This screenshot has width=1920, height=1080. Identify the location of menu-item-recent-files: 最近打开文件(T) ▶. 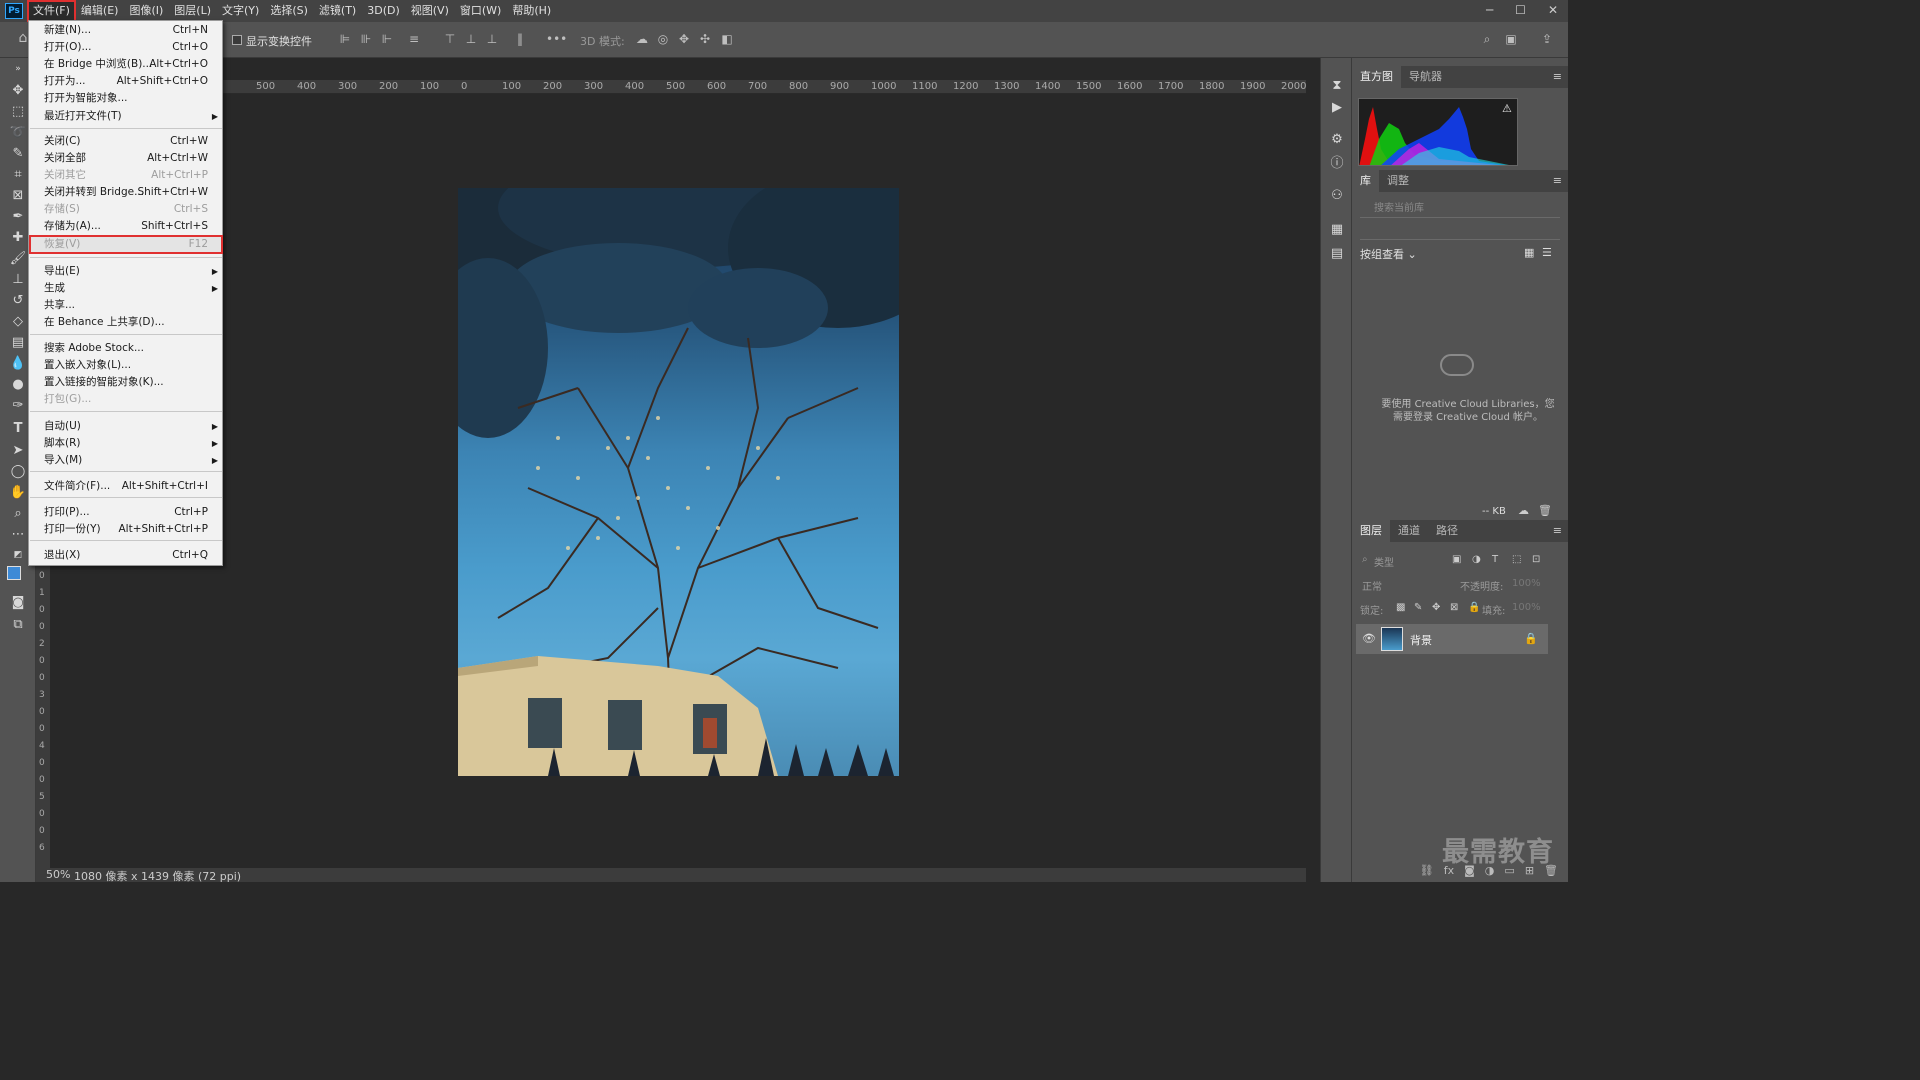
(126, 116).